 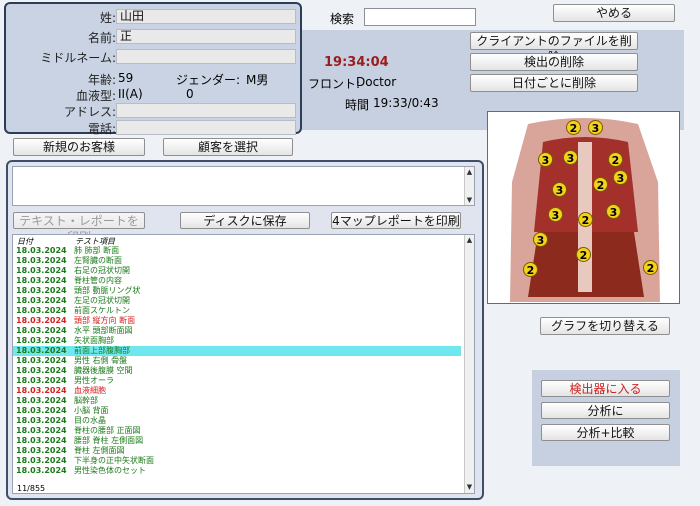 What do you see at coordinates (583, 207) in the screenshot?
I see `body-graph: 233323233233222` at bounding box center [583, 207].